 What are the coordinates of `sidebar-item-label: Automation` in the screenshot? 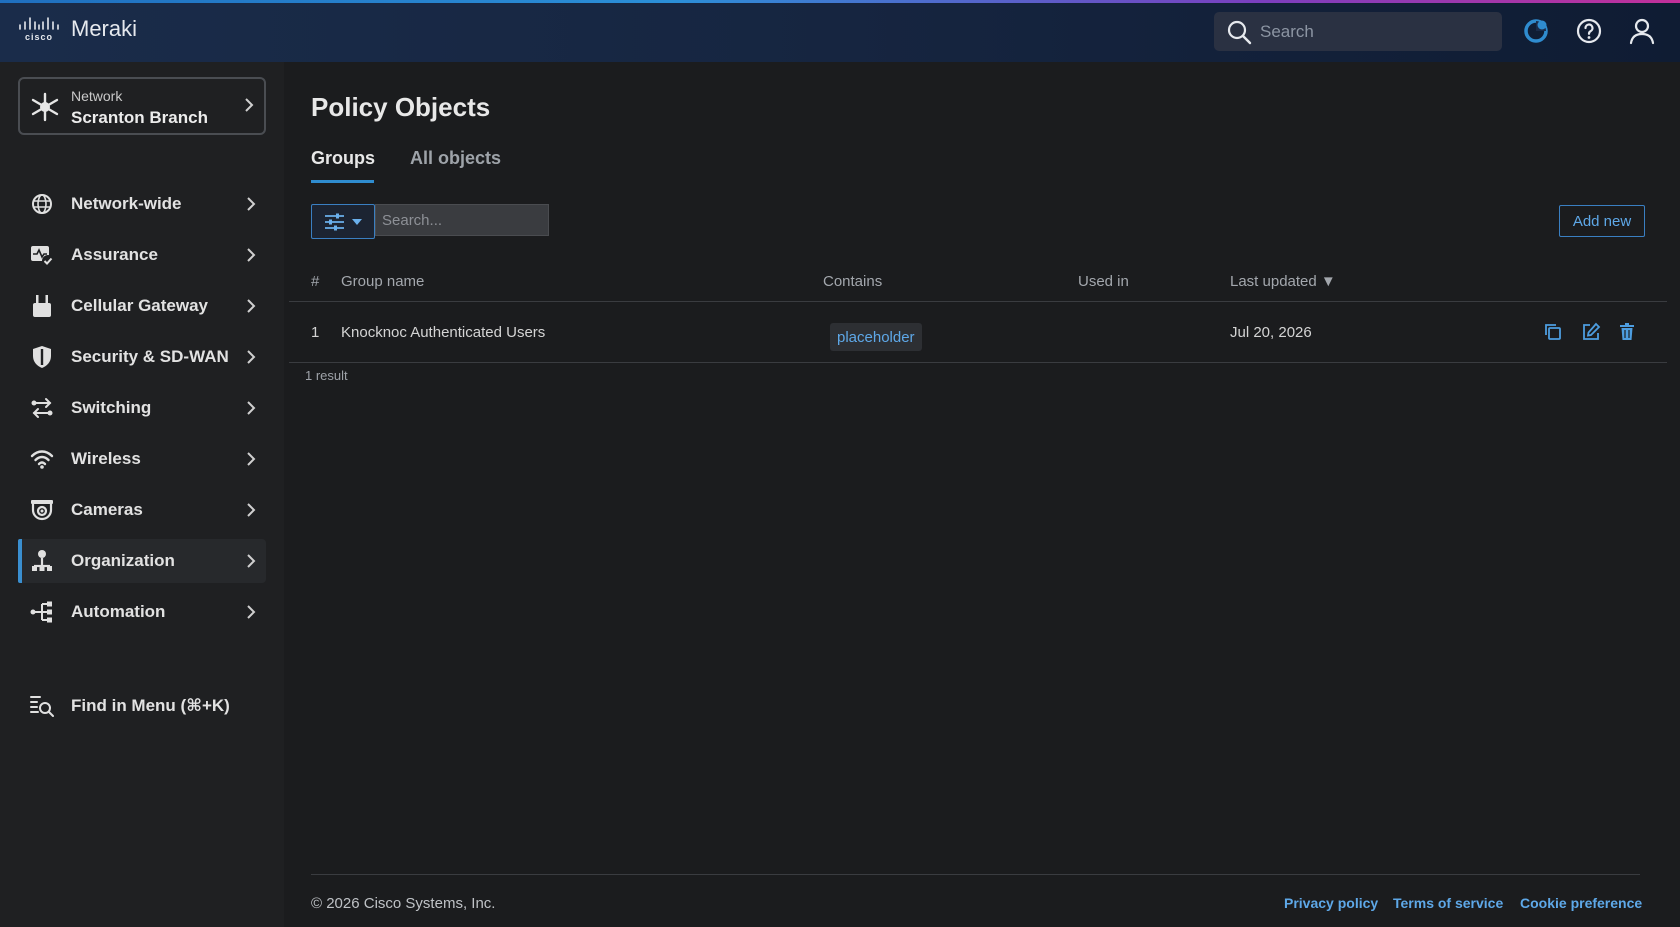 It's located at (118, 611).